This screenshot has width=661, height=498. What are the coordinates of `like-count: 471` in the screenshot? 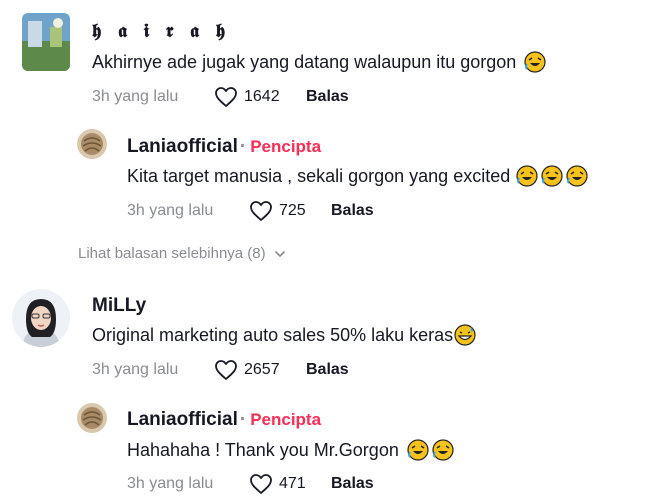 It's located at (292, 483).